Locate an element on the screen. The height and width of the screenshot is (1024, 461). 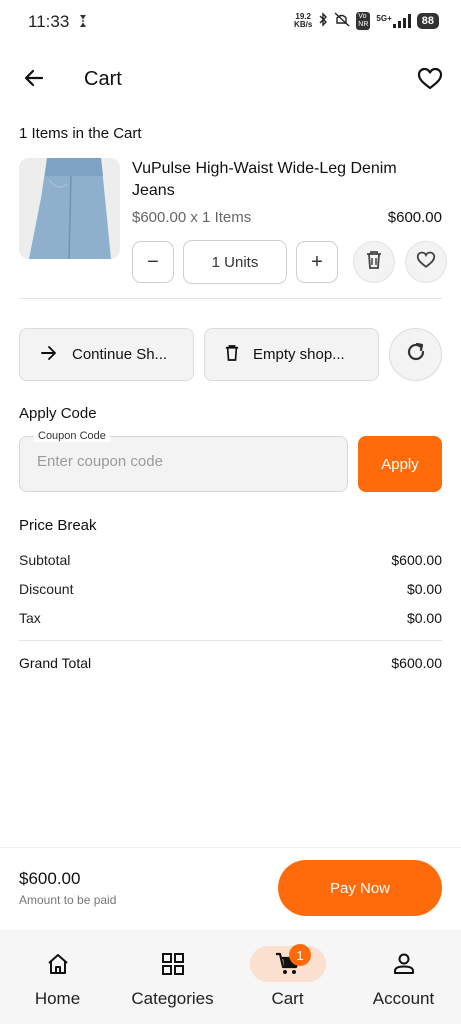
tax-label: Tax is located at coordinates (30, 618).